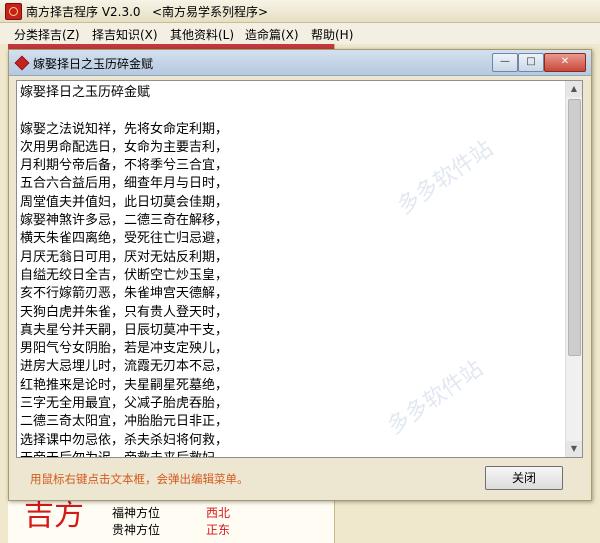  What do you see at coordinates (300, 11) in the screenshot?
I see `main-title-bar: 南方择吉程序 V2.3.0 <南方易学系列程序>` at bounding box center [300, 11].